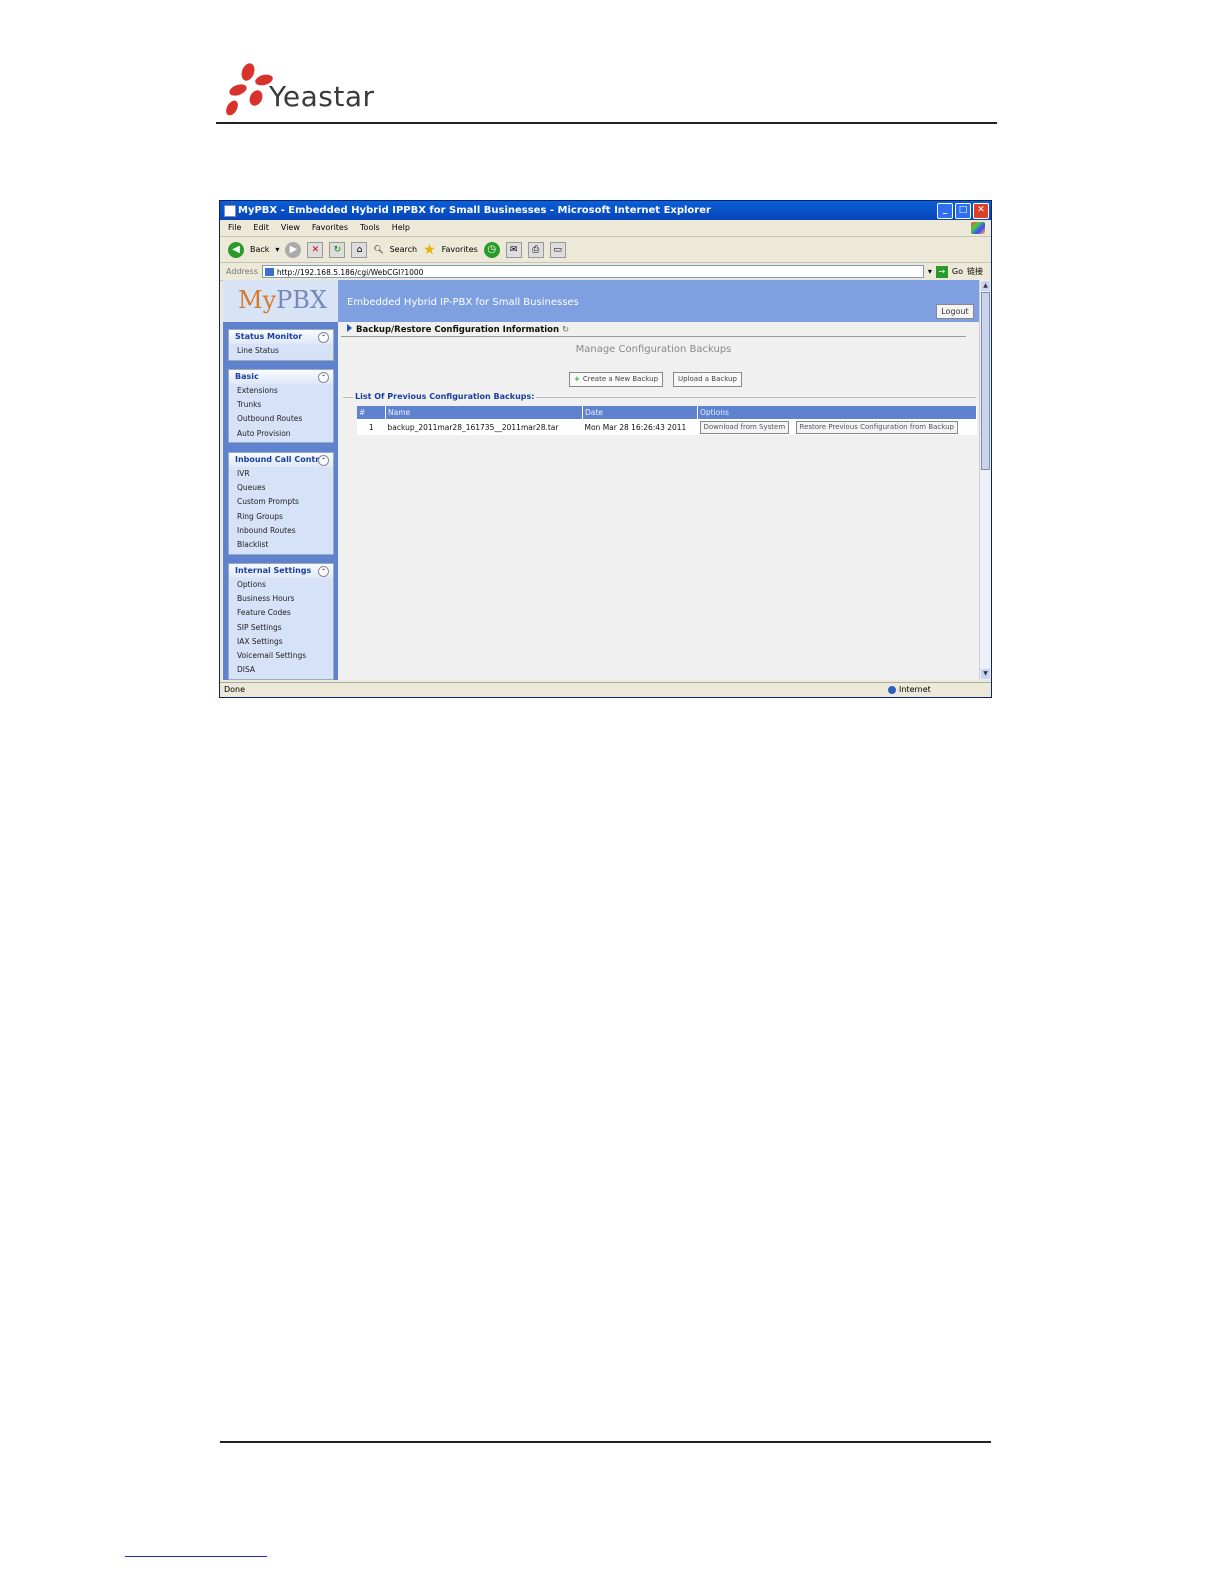 The width and height of the screenshot is (1224, 1584). Describe the element at coordinates (535, 249) in the screenshot. I see `print-icon: ⎙` at that location.